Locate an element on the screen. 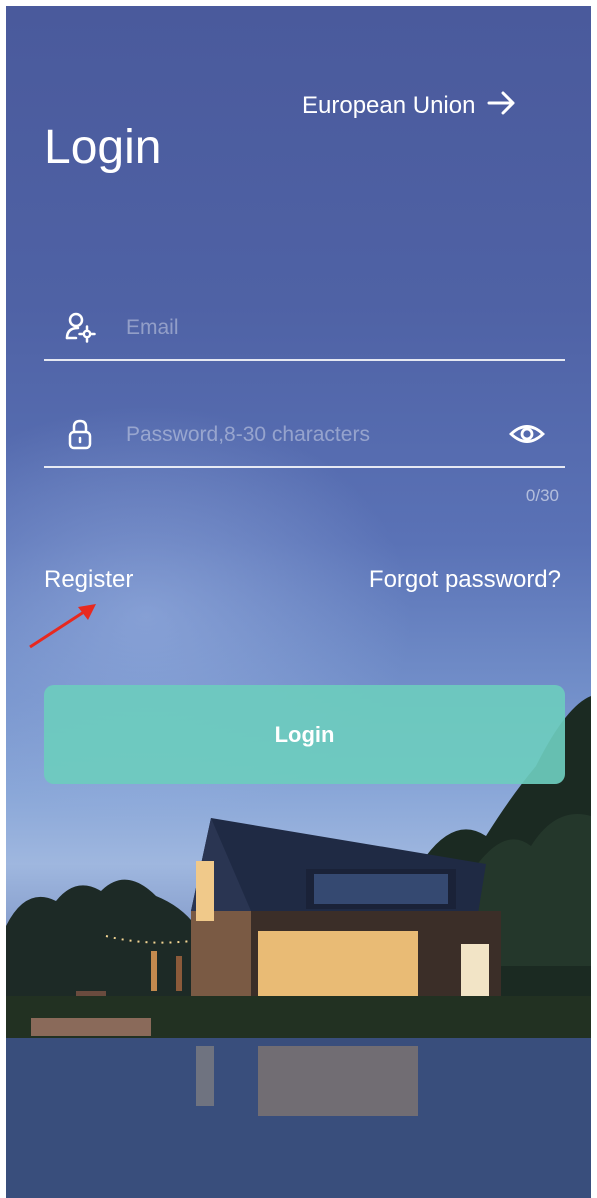  register-link: Register is located at coordinates (88, 580).